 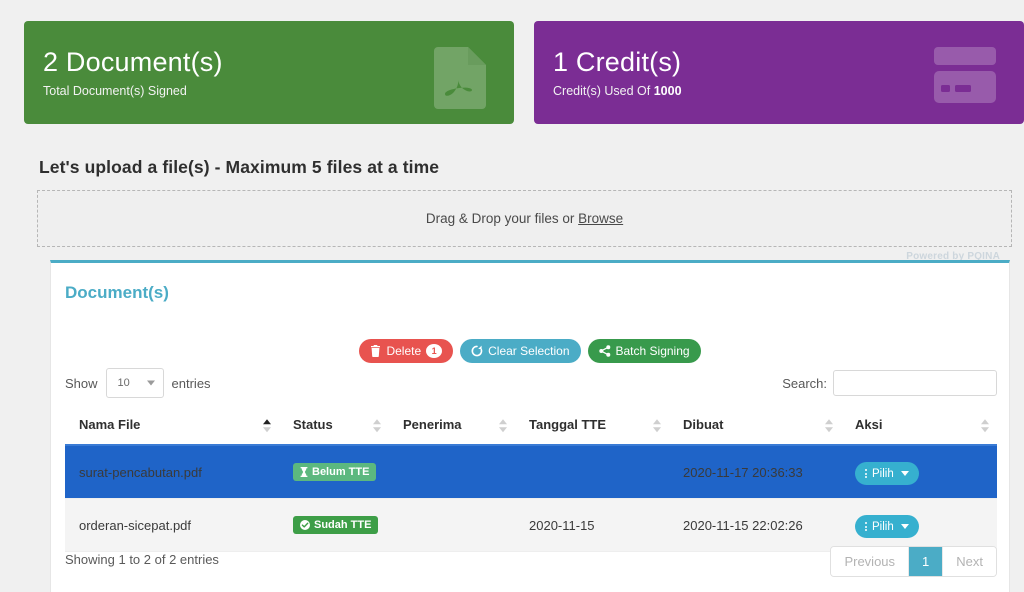 I want to click on sort-arrows-status, so click(x=377, y=425).